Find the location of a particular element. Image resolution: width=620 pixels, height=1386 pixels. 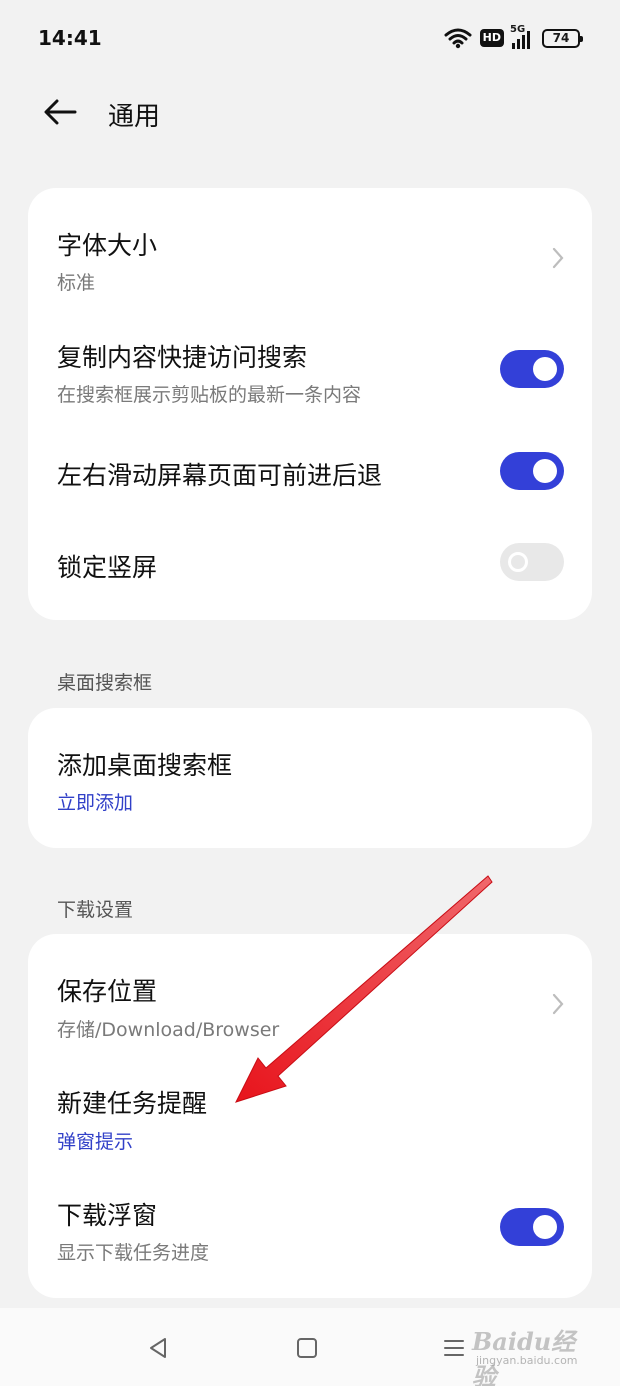

nav-home-button is located at coordinates (307, 1348).